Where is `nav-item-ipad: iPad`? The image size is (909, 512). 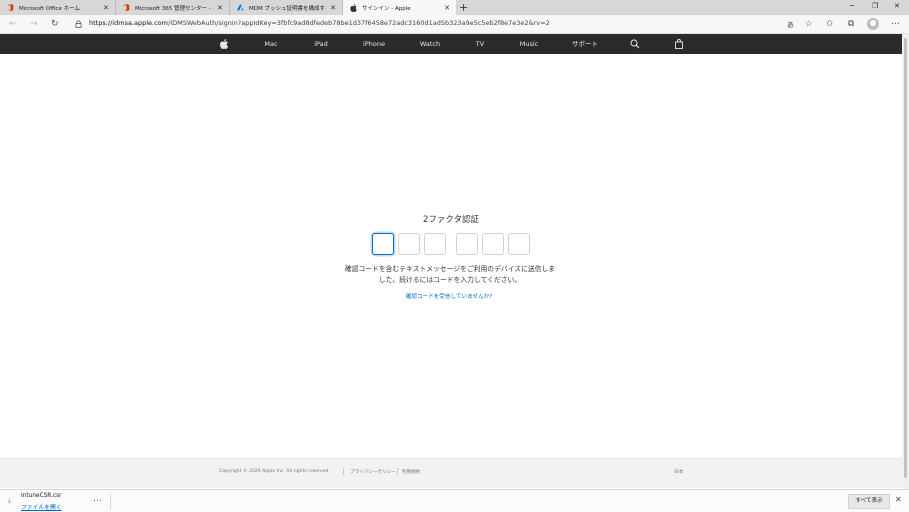
nav-item-ipad: iPad is located at coordinates (321, 44).